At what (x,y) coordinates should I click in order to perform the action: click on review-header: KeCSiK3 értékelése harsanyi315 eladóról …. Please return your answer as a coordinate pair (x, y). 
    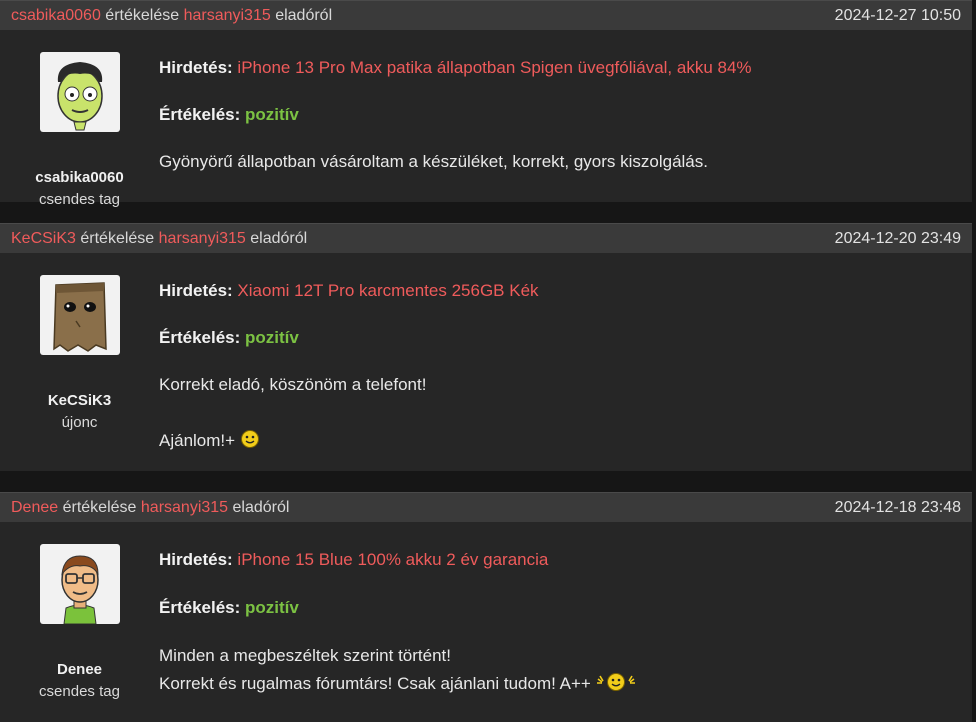
    Looking at the image, I should click on (486, 238).